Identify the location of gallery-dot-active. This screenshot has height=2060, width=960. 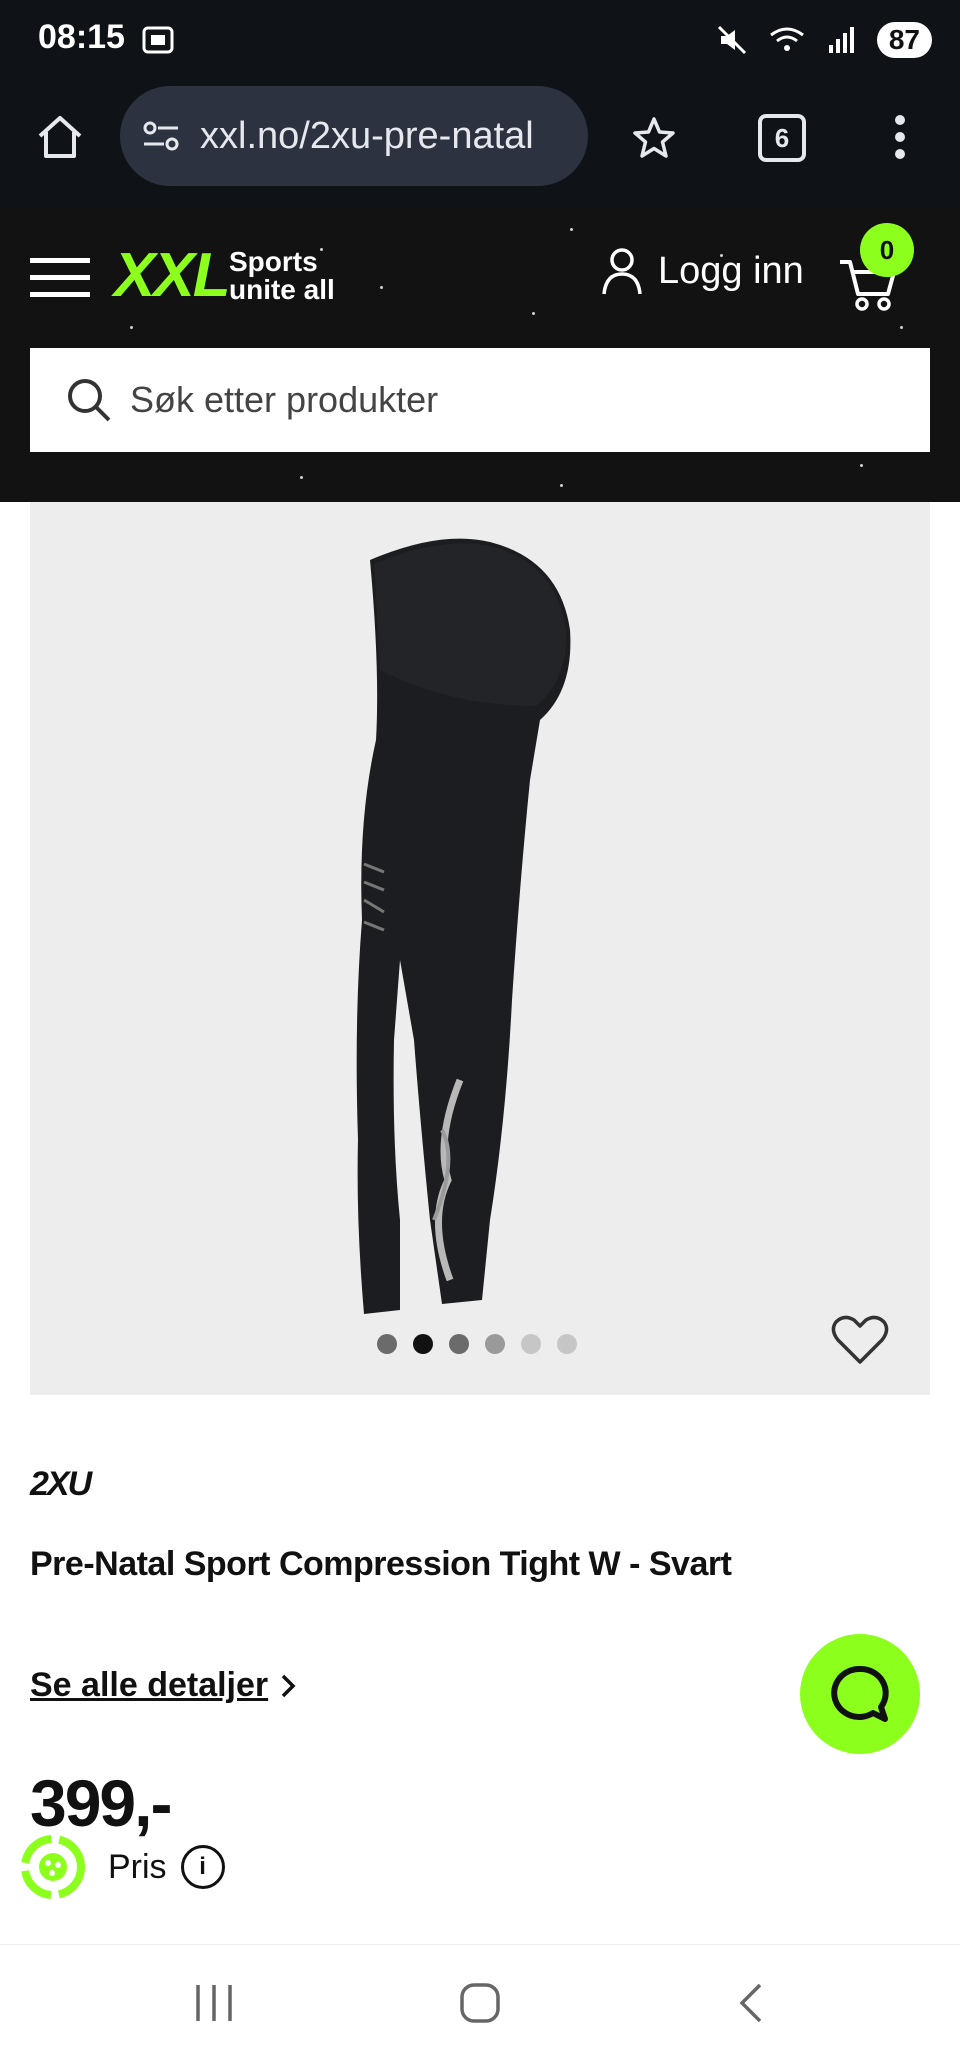
(423, 1344).